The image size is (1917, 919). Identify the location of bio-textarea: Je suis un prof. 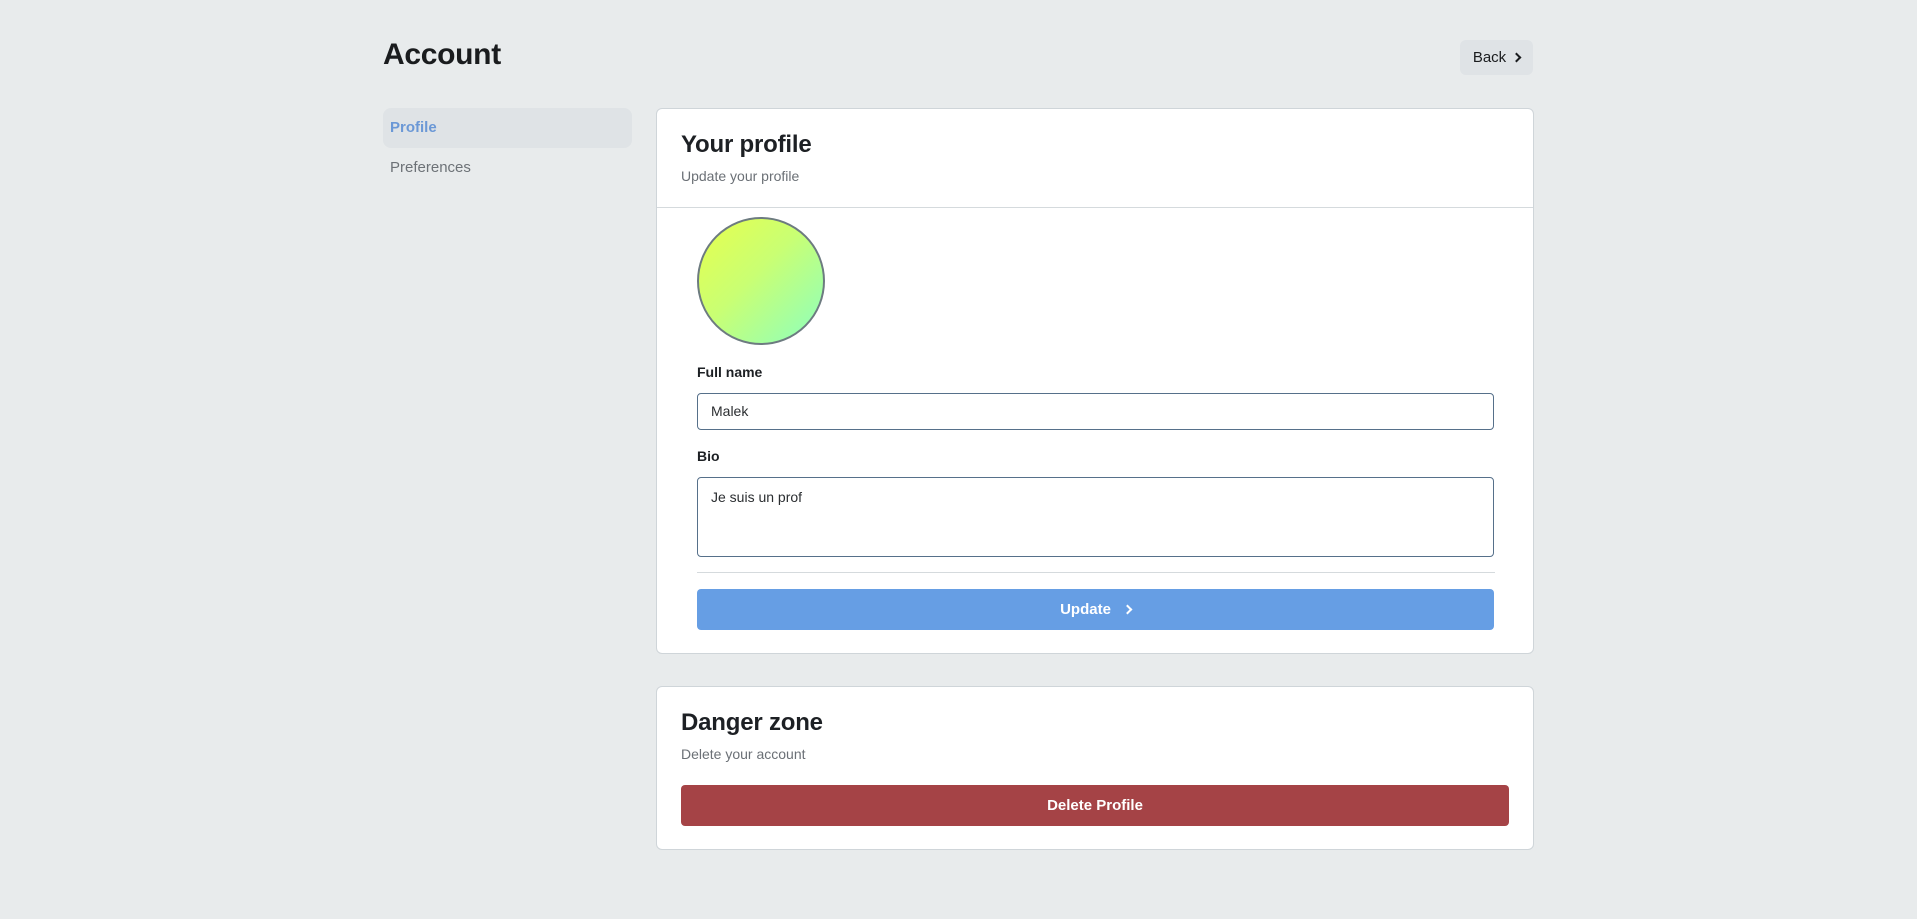
(1095, 517).